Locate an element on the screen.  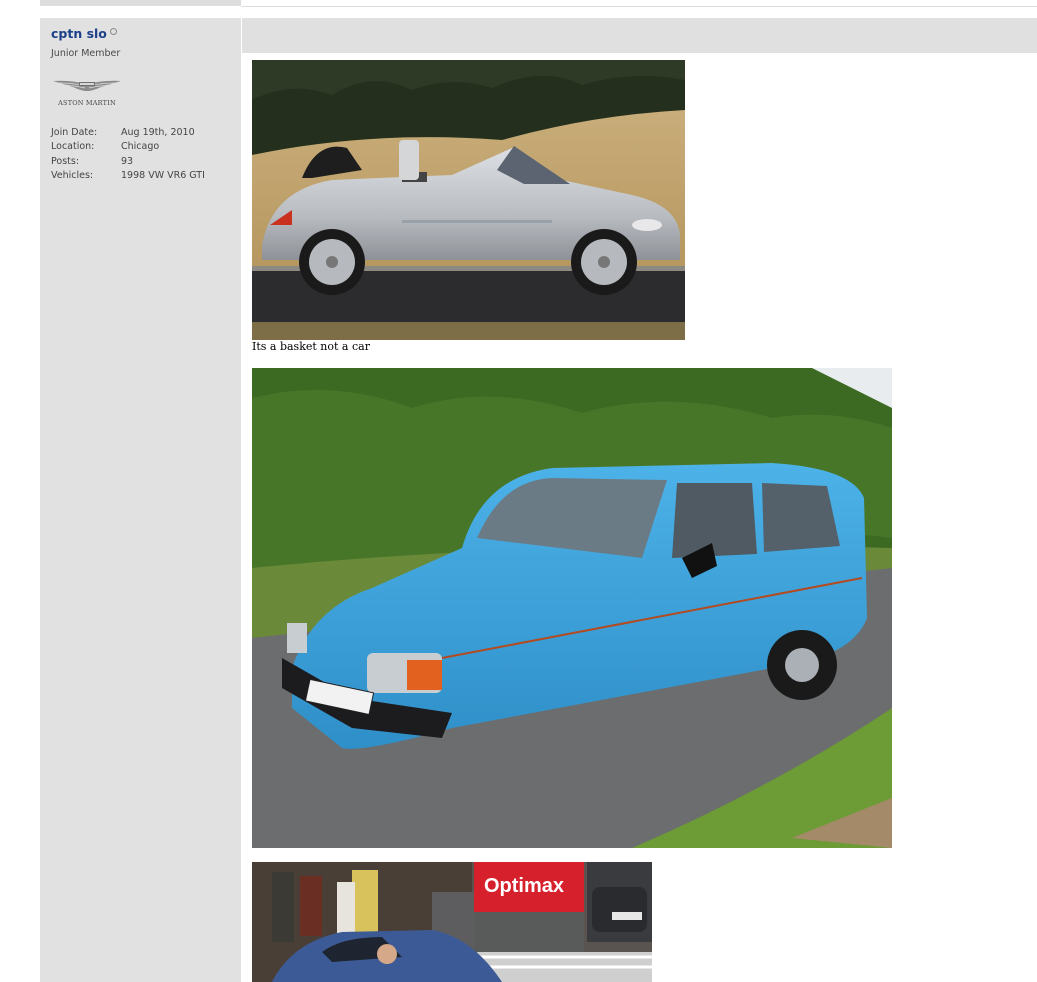
pt-cruiser-convertible-photo is located at coordinates (468, 200).